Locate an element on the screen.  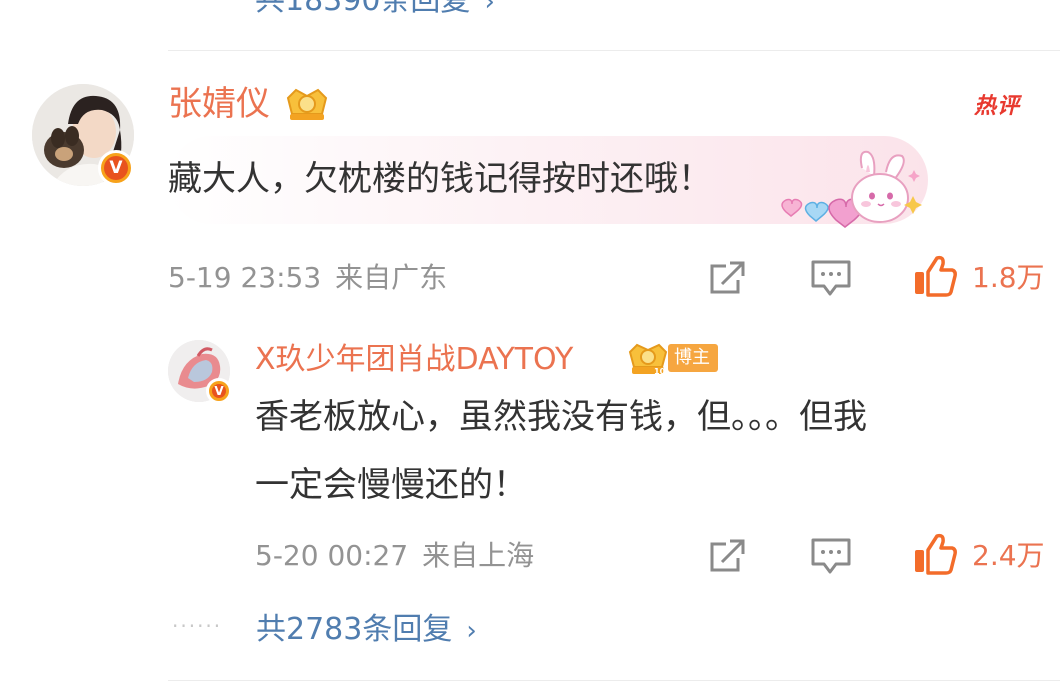
divider-bottom is located at coordinates (614, 680).